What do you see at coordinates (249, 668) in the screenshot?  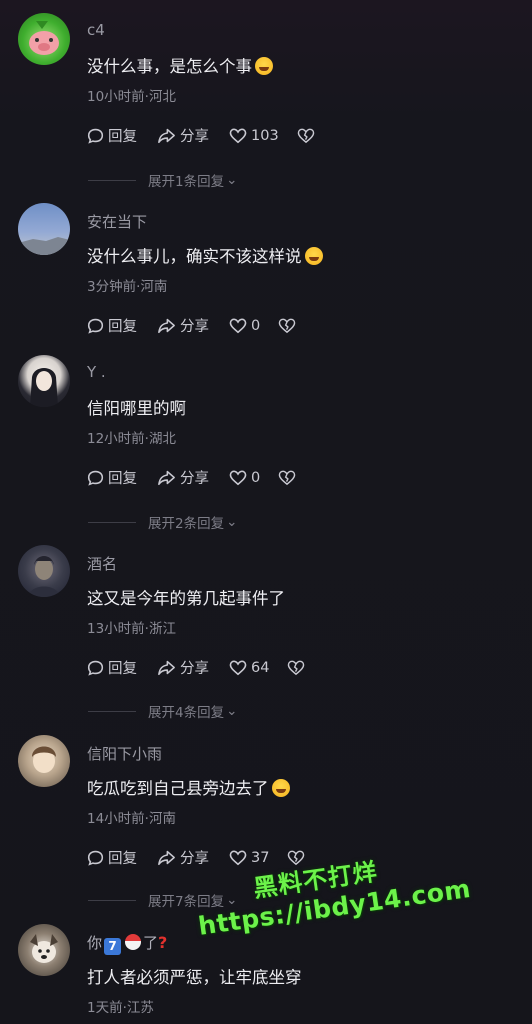 I see `like-button: 64` at bounding box center [249, 668].